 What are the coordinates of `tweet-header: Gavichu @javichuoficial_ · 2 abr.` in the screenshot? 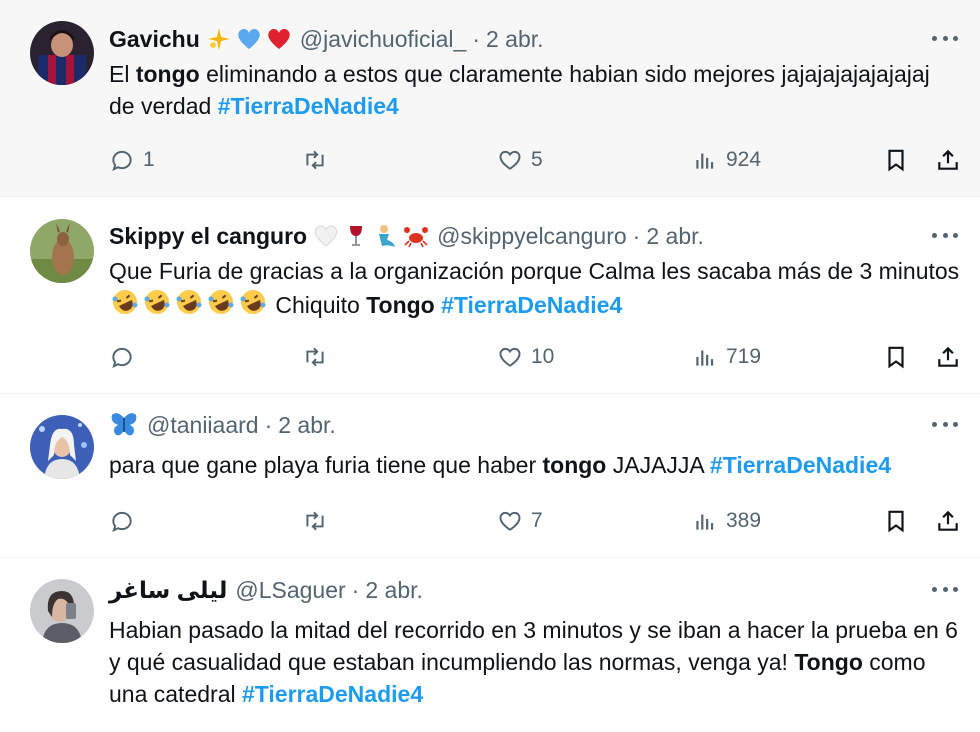 It's located at (326, 39).